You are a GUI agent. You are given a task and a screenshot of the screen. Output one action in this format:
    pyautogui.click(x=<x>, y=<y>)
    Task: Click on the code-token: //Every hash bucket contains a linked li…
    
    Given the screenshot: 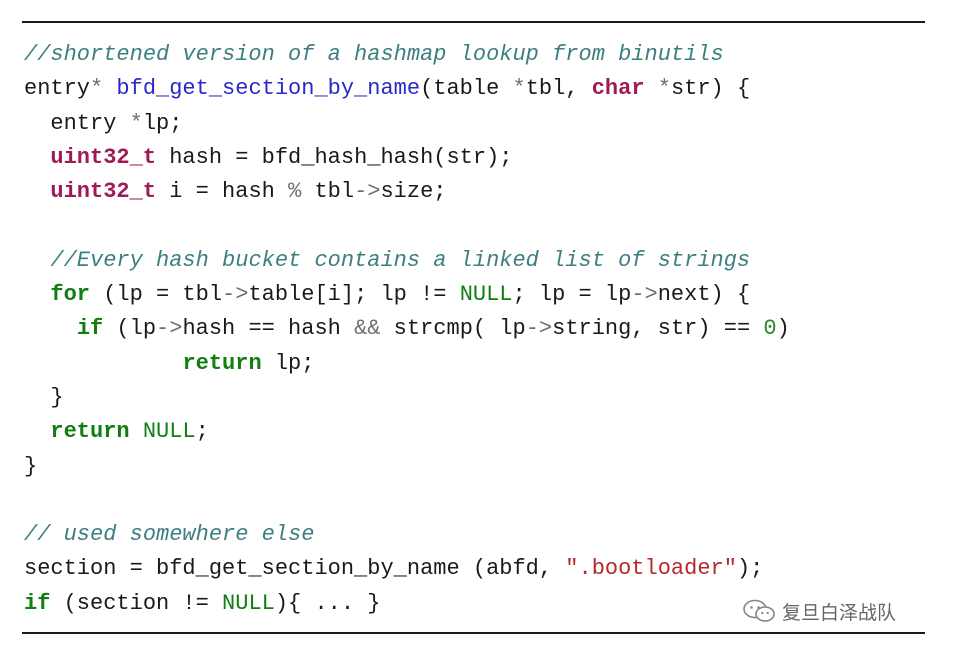 What is the action you would take?
    pyautogui.click(x=400, y=260)
    